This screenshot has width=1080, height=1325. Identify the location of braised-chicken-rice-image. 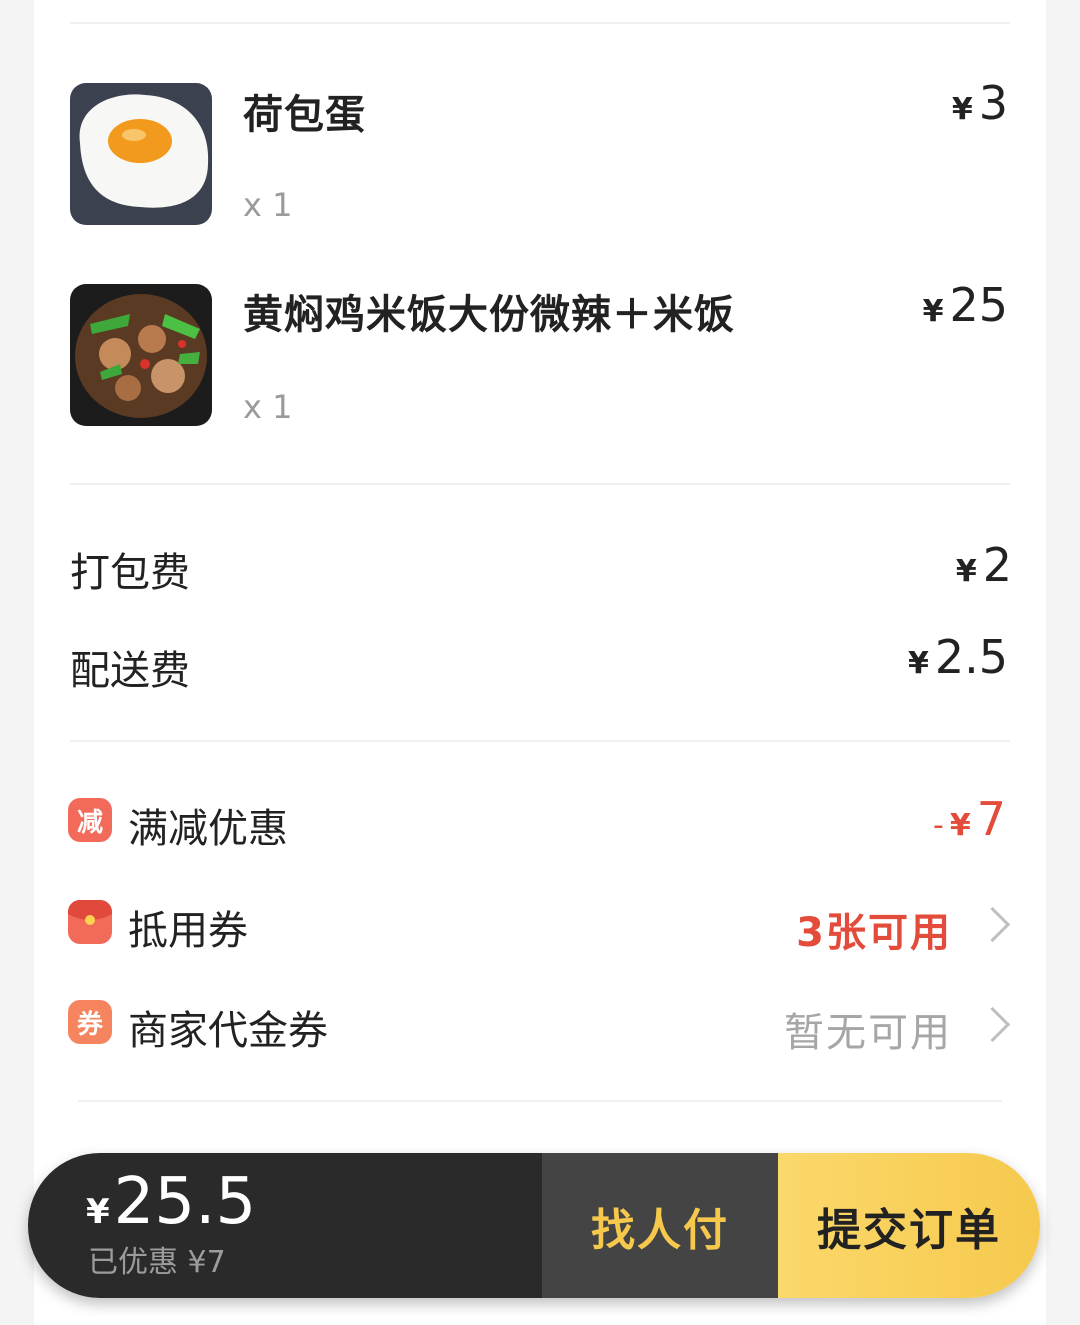
(141, 355).